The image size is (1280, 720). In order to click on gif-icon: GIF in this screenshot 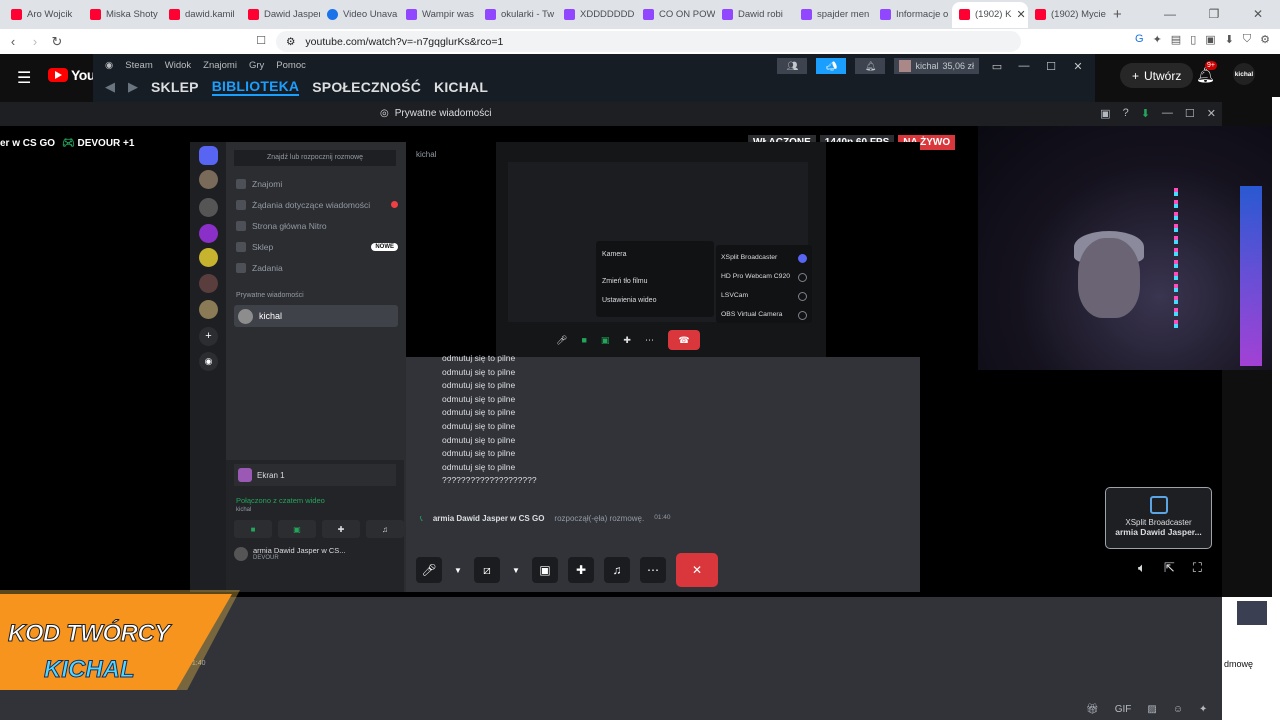, I will do `click(1123, 709)`.